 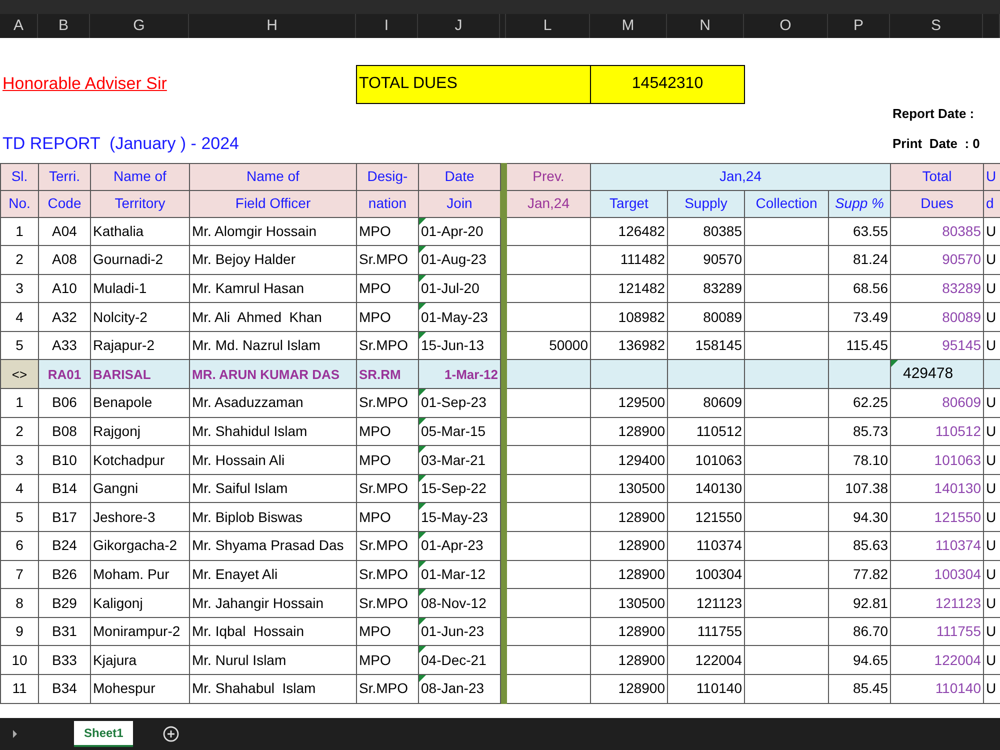 What do you see at coordinates (473, 84) in the screenshot?
I see `total-dues-label: TOTAL DUES` at bounding box center [473, 84].